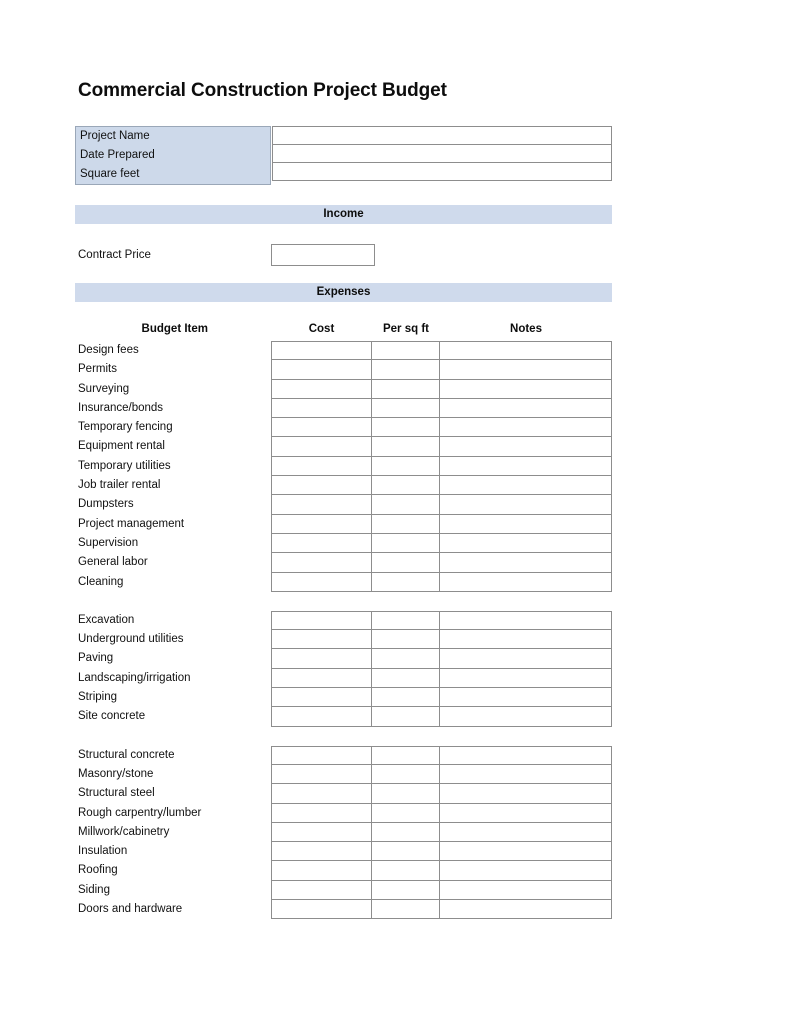  I want to click on square-feet-input, so click(442, 171).